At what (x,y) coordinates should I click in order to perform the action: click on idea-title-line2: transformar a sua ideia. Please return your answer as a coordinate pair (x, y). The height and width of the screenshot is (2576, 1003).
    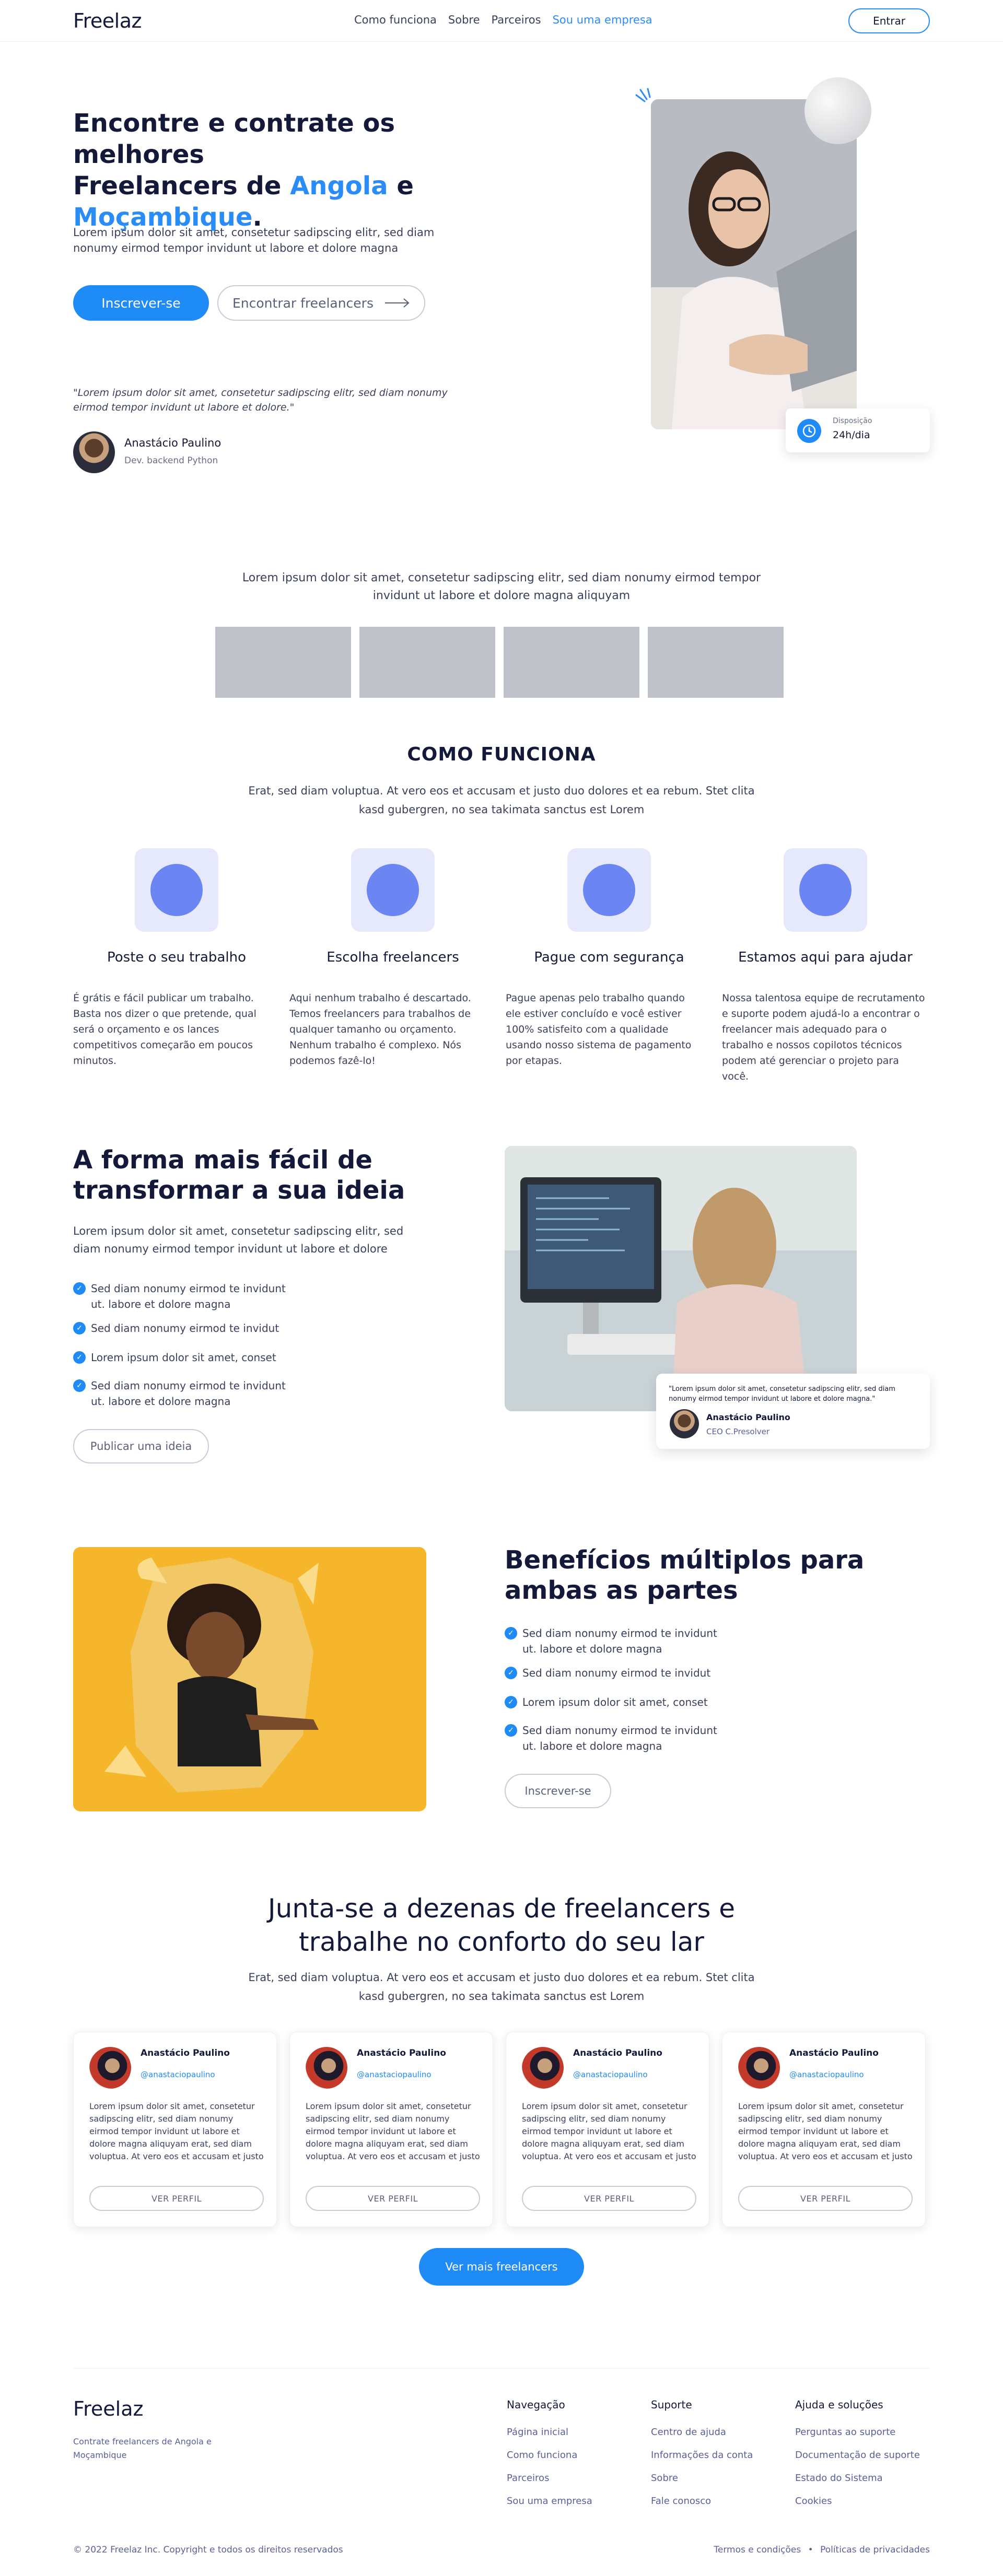
    Looking at the image, I should click on (239, 1190).